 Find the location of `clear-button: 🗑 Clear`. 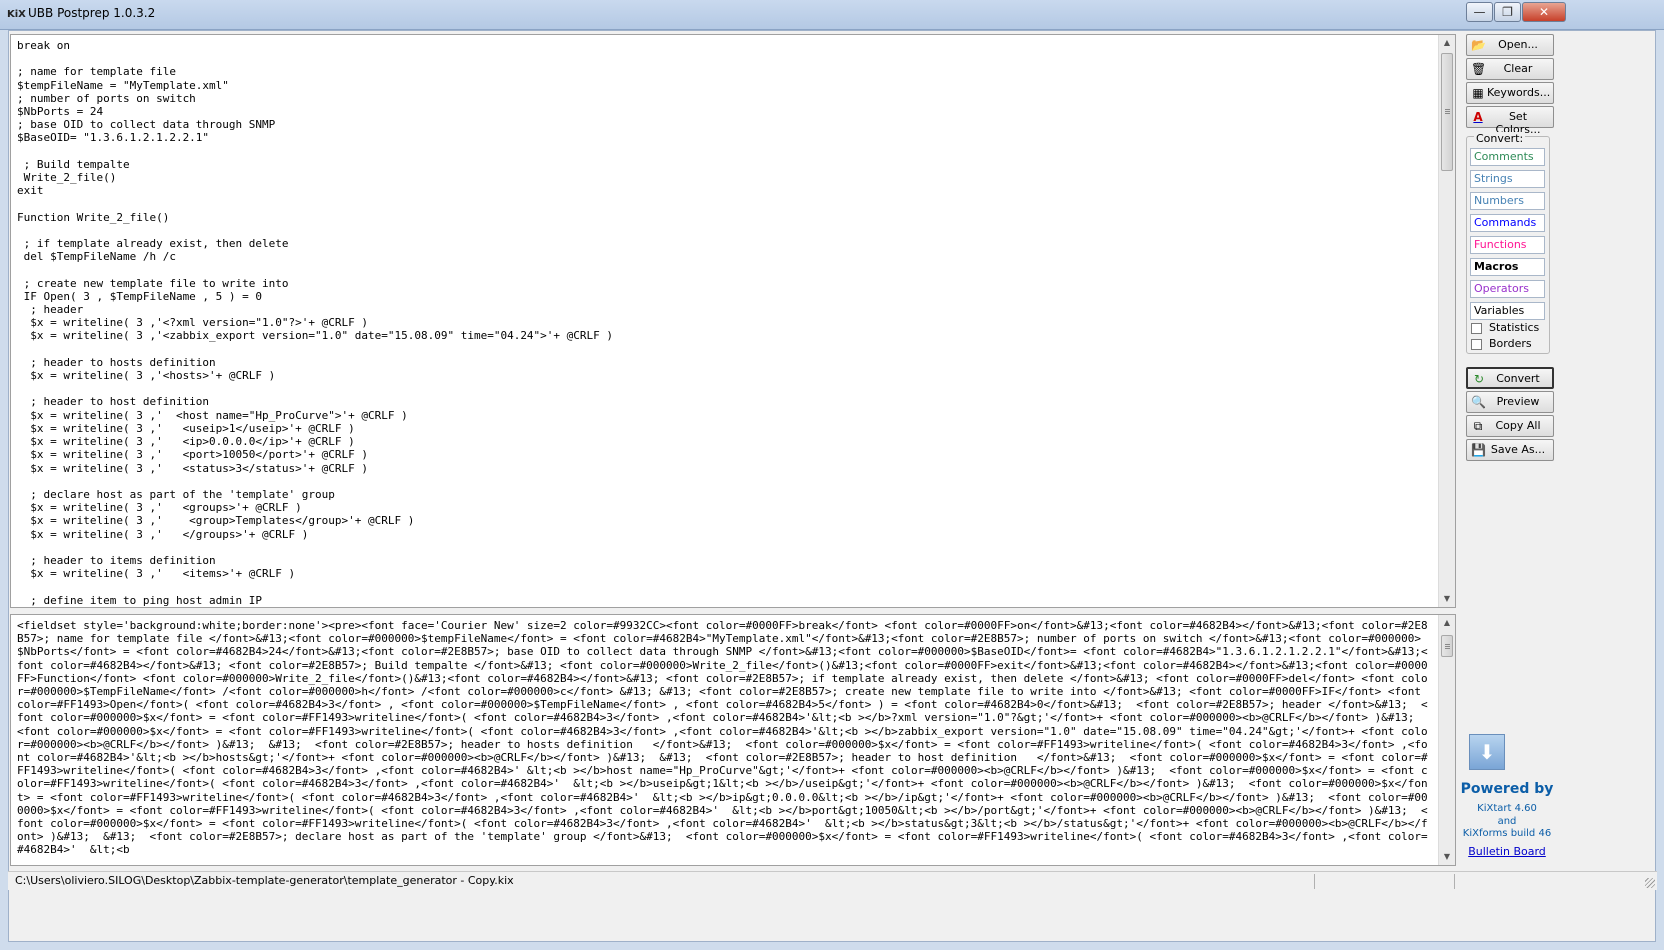

clear-button: 🗑 Clear is located at coordinates (1510, 69).